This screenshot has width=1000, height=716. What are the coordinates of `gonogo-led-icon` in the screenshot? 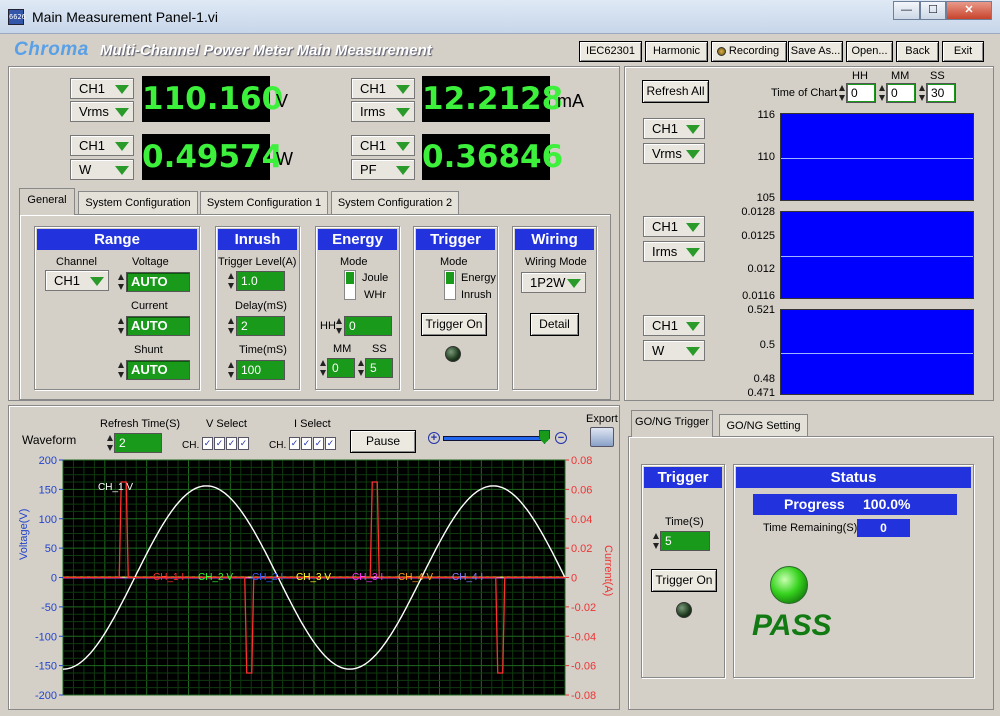 It's located at (684, 610).